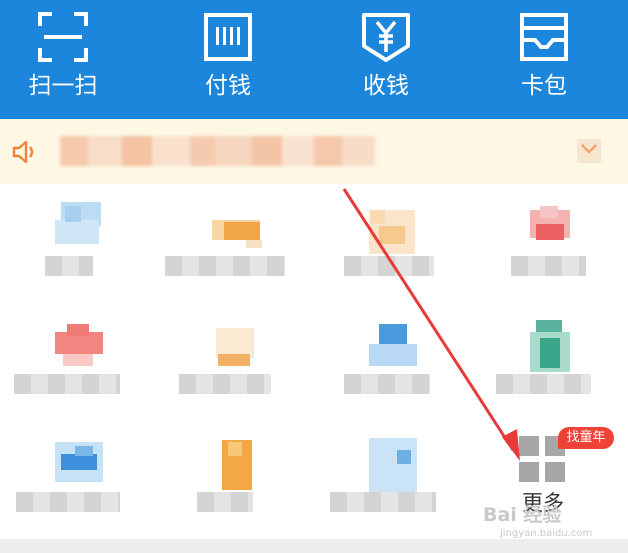 Image resolution: width=628 pixels, height=553 pixels. I want to click on pay-button: 付钱, so click(228, 59).